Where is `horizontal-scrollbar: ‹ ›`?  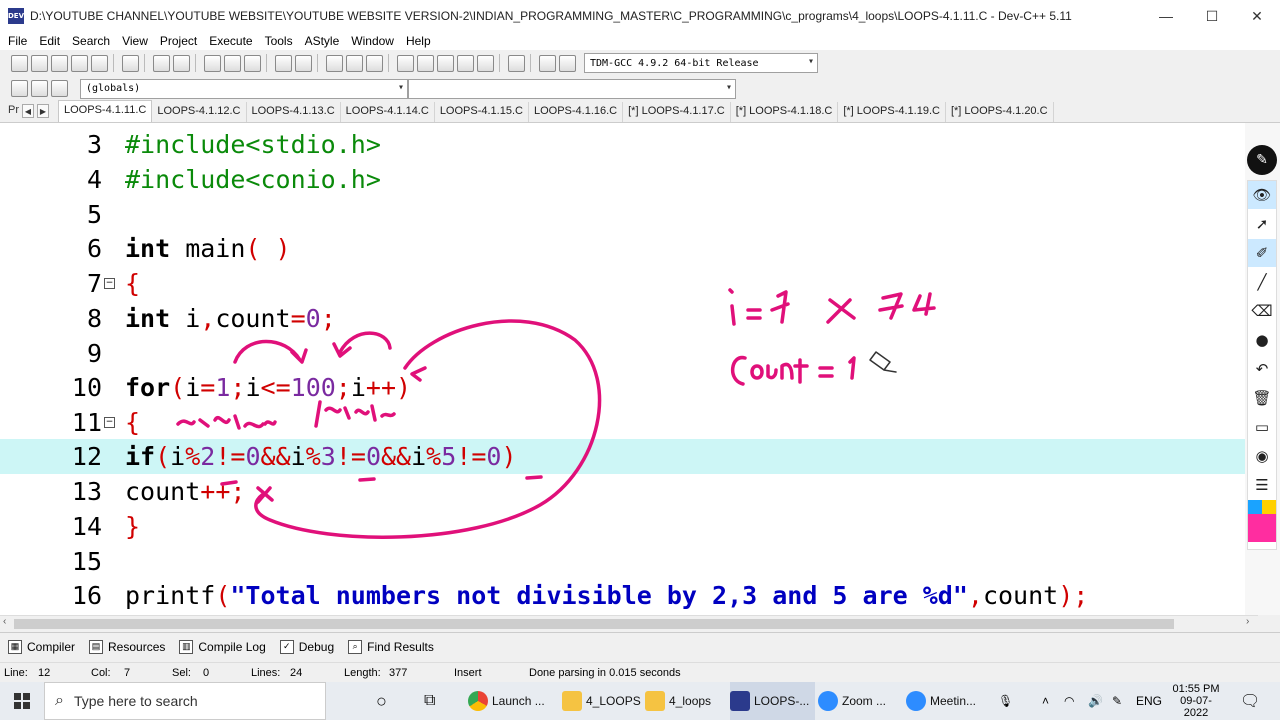 horizontal-scrollbar: ‹ › is located at coordinates (629, 623).